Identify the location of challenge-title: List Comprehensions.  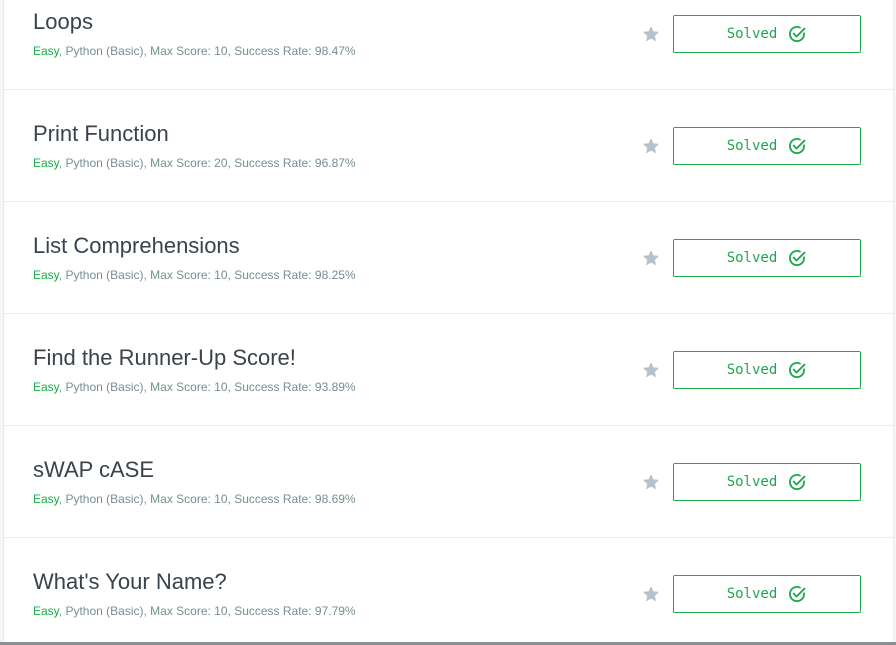
(136, 246).